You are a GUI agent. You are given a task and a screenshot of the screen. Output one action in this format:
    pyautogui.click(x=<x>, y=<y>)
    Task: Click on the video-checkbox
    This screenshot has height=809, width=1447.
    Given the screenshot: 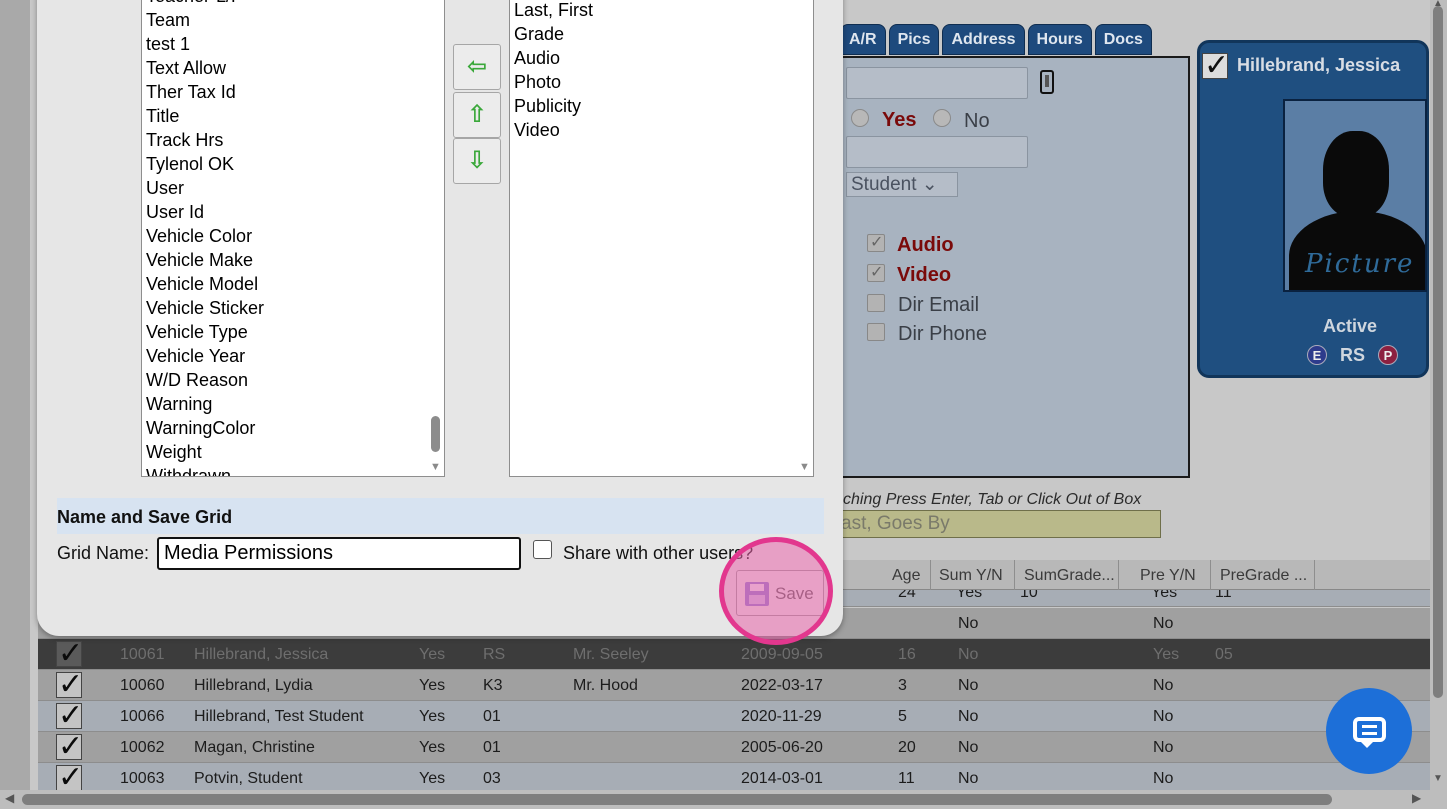 What is the action you would take?
    pyautogui.click(x=876, y=272)
    